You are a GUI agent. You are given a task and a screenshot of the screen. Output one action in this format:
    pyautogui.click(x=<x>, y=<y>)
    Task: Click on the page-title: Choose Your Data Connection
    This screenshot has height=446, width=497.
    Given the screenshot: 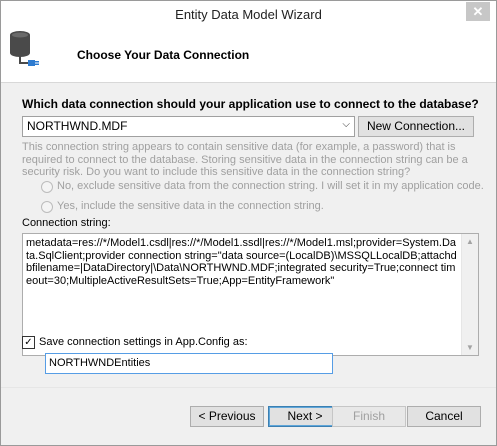 What is the action you would take?
    pyautogui.click(x=163, y=55)
    